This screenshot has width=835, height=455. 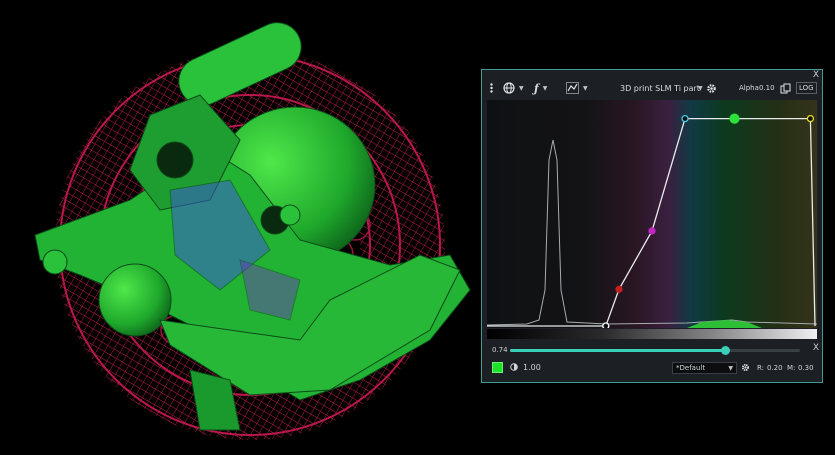 I want to click on brightness-value: 1.00, so click(x=532, y=367).